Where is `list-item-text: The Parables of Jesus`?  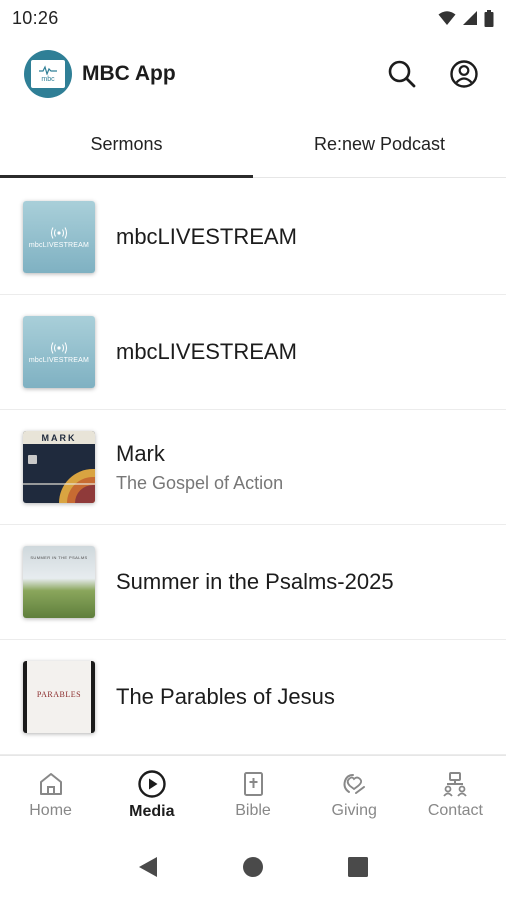 list-item-text: The Parables of Jesus is located at coordinates (225, 697).